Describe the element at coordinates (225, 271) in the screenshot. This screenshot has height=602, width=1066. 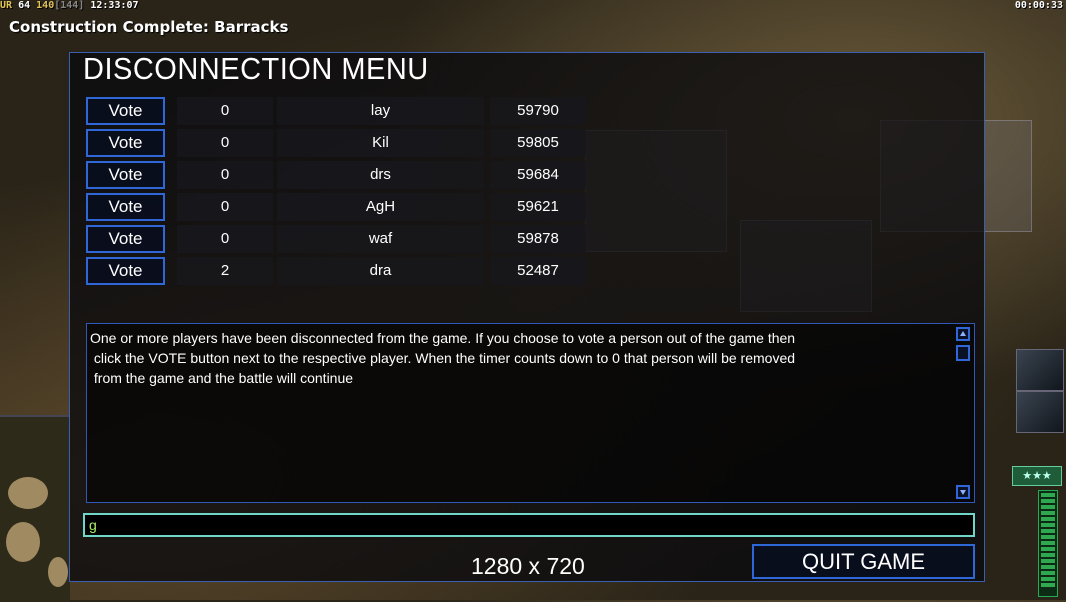
I see `vote-count: 2` at that location.